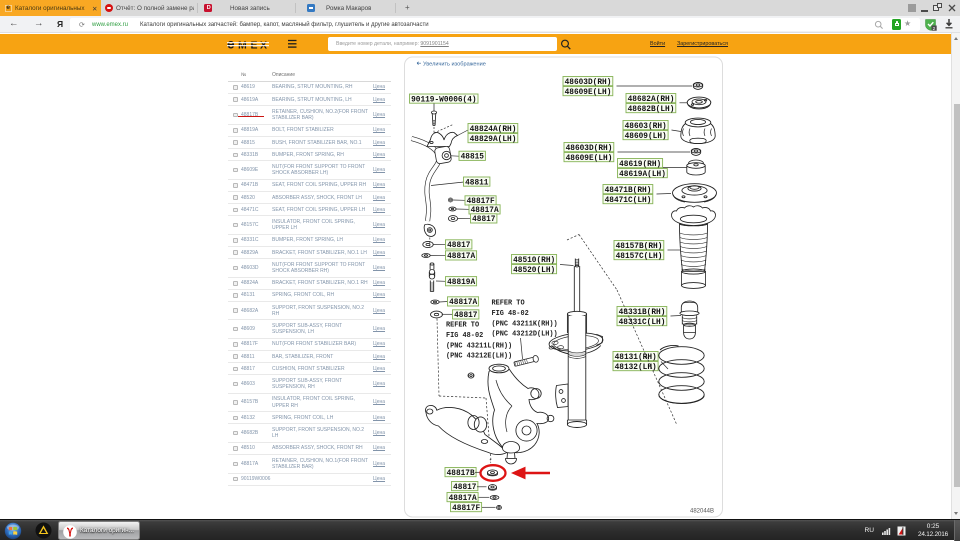  What do you see at coordinates (525, 335) in the screenshot?
I see `svg-text: (PNC 43212D(LH))` at bounding box center [525, 335].